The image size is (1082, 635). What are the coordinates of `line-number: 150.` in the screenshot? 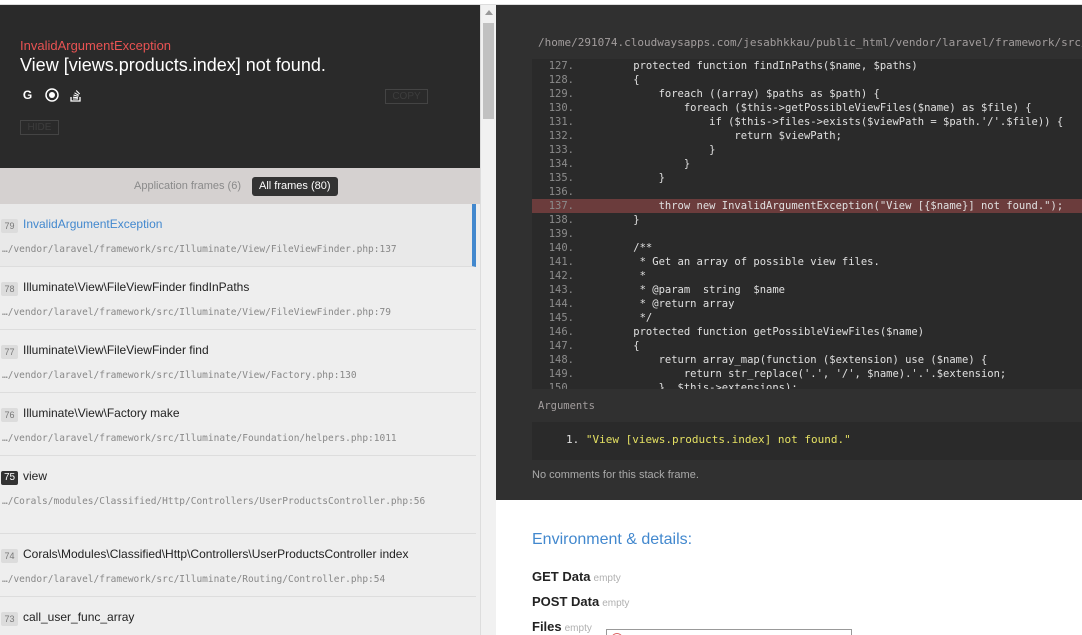 It's located at (561, 385).